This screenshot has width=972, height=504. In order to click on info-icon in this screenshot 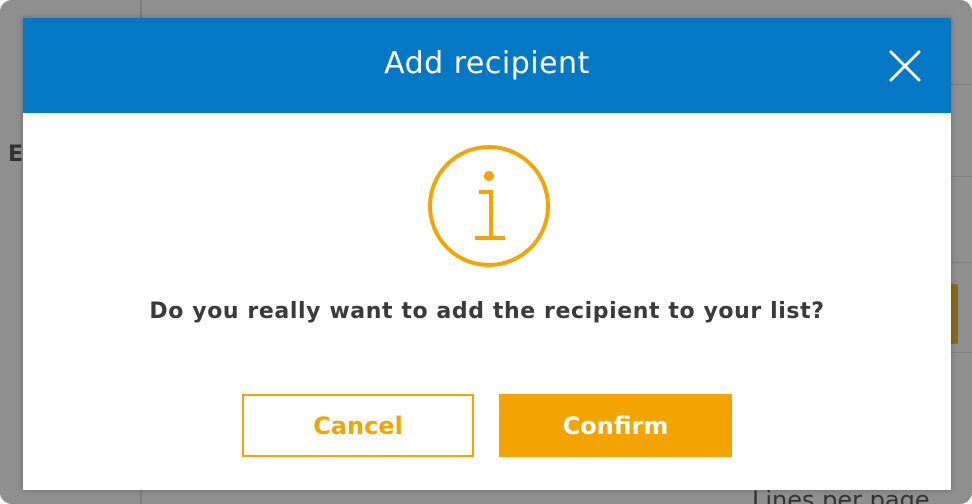, I will do `click(489, 206)`.